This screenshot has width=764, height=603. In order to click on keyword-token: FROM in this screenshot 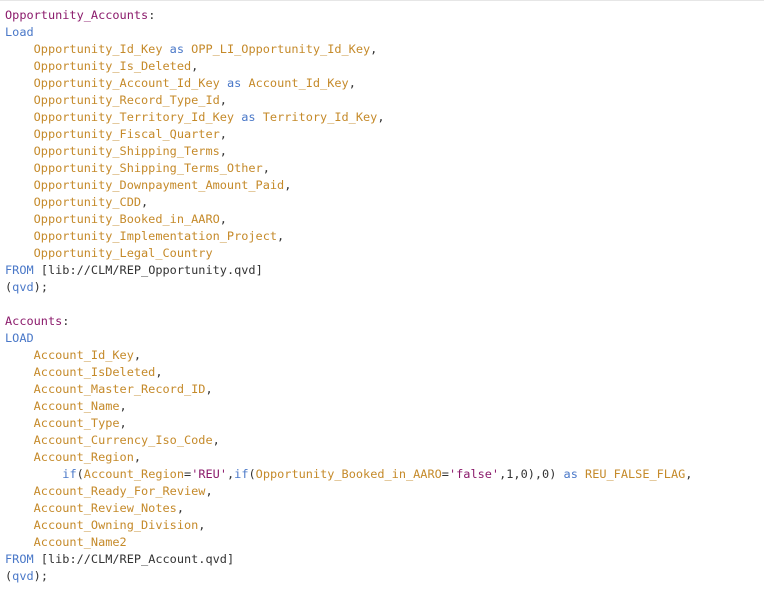, I will do `click(19, 270)`.